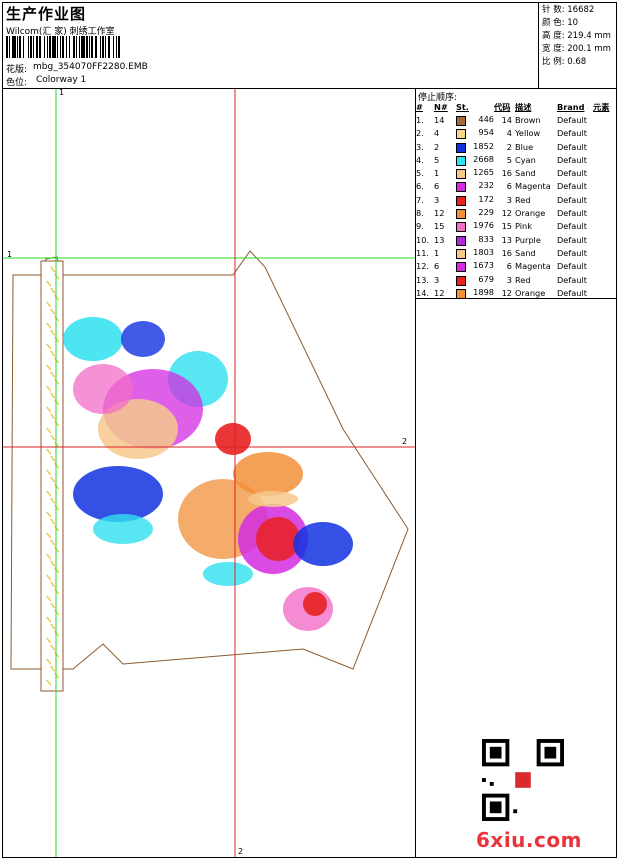  What do you see at coordinates (483, 291) in the screenshot?
I see `row-stitches: 1898` at bounding box center [483, 291].